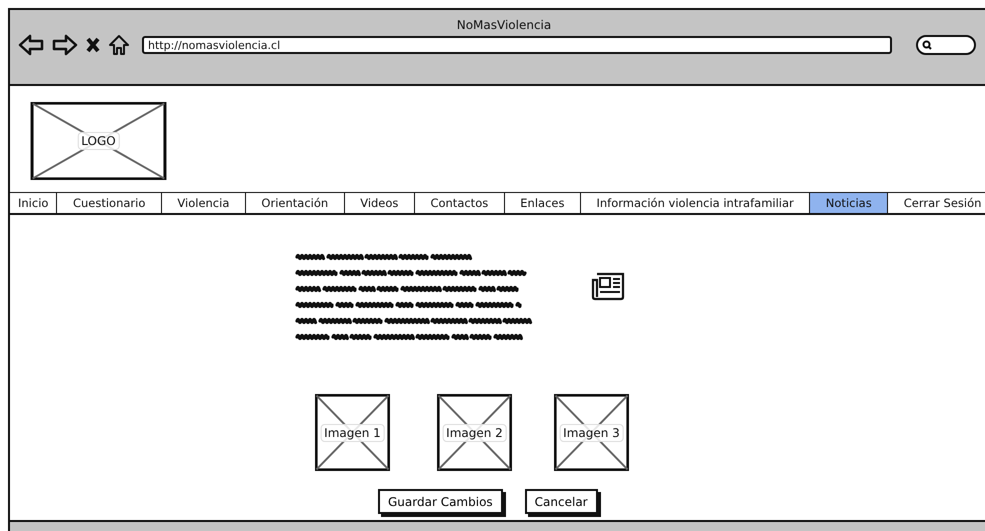  I want to click on address-field: http://nomasviolencia.cl, so click(517, 45).